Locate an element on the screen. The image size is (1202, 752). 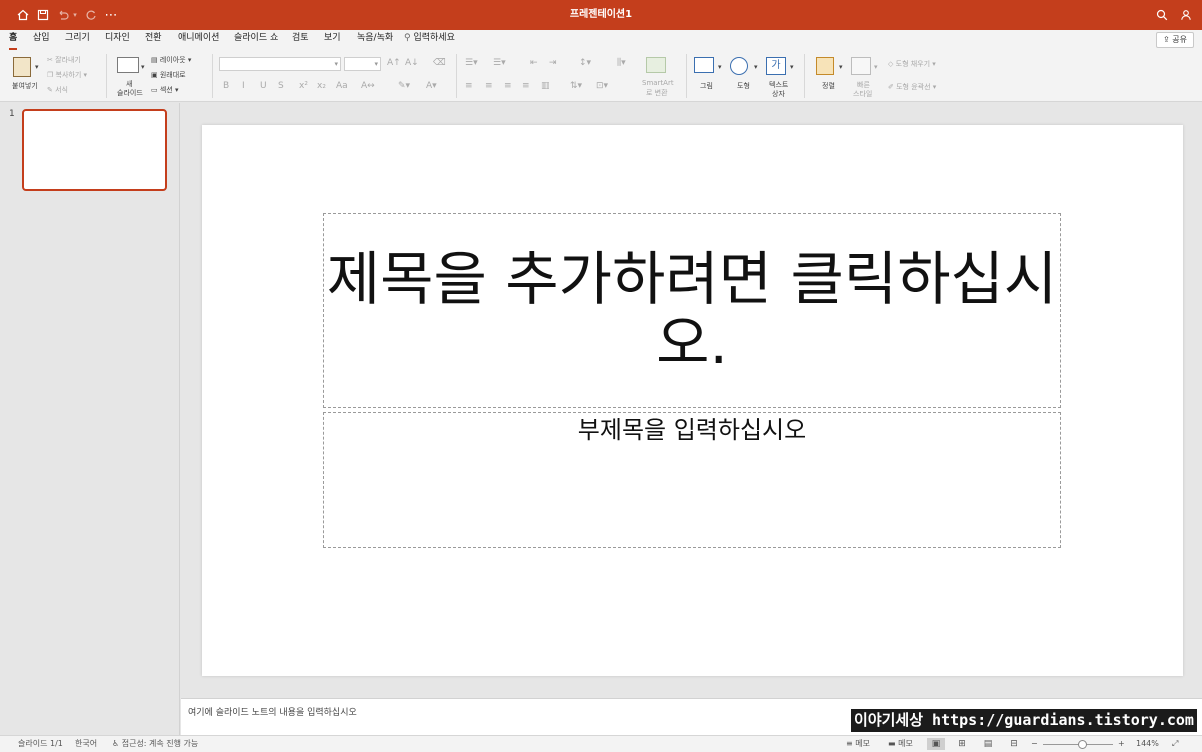
account-icon is located at coordinates (1186, 15).